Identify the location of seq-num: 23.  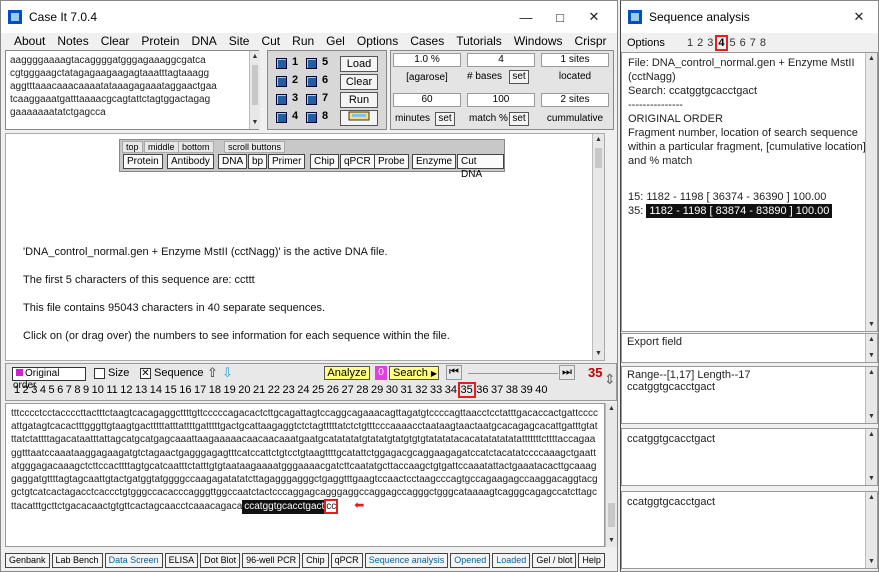
(289, 390).